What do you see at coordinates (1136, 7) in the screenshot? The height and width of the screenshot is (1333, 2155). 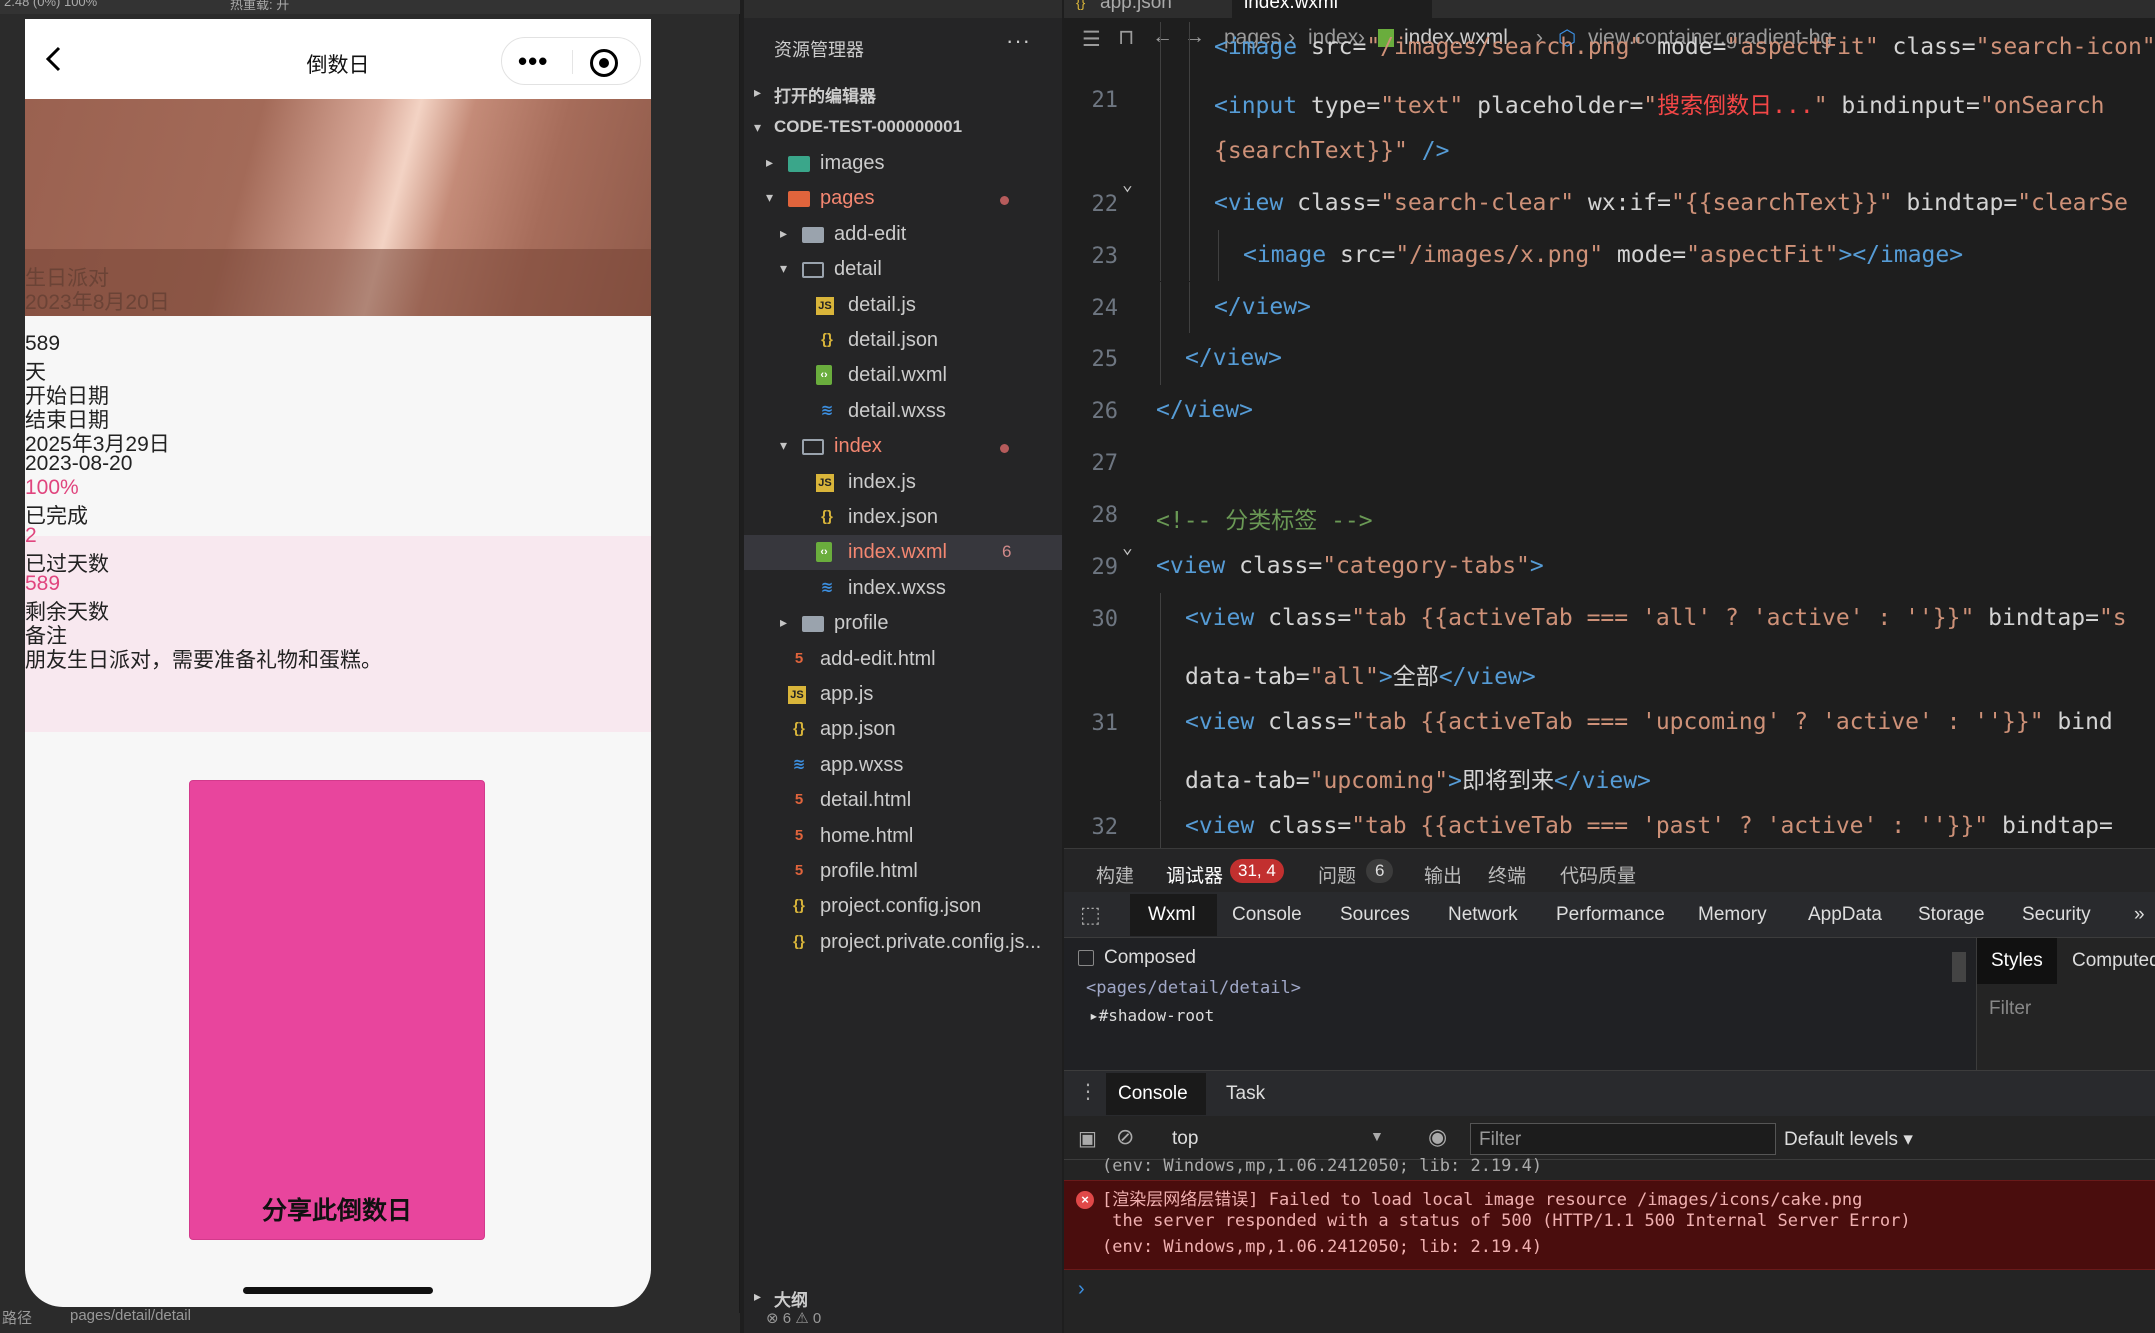 I see `tab-app-json: app.json` at bounding box center [1136, 7].